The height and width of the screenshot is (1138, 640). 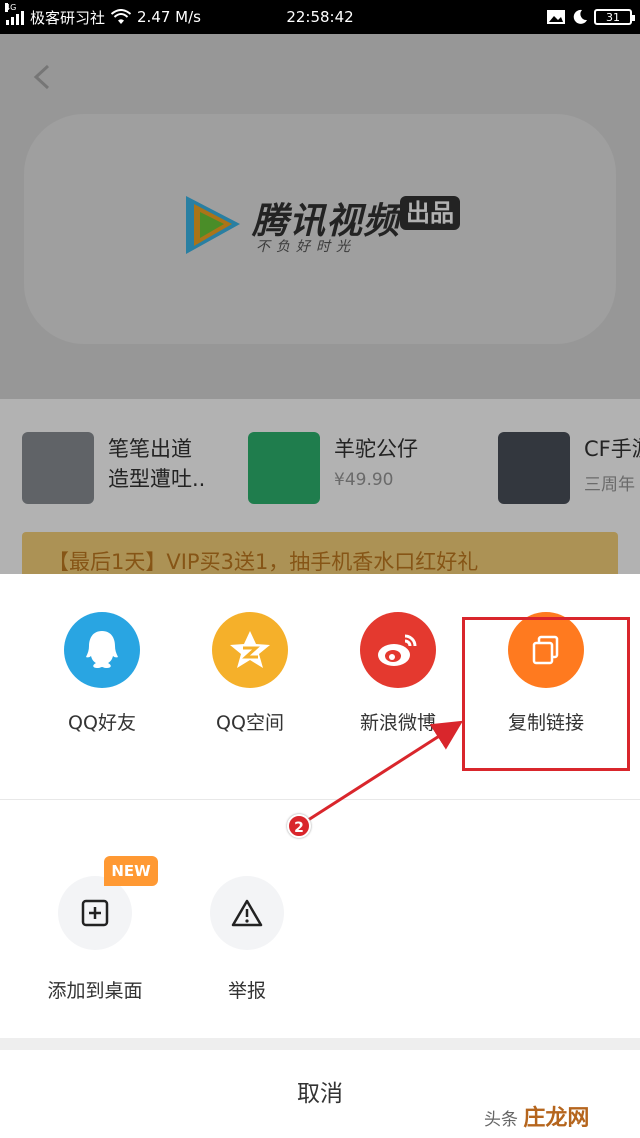 What do you see at coordinates (102, 650) in the screenshot?
I see `qq-icon` at bounding box center [102, 650].